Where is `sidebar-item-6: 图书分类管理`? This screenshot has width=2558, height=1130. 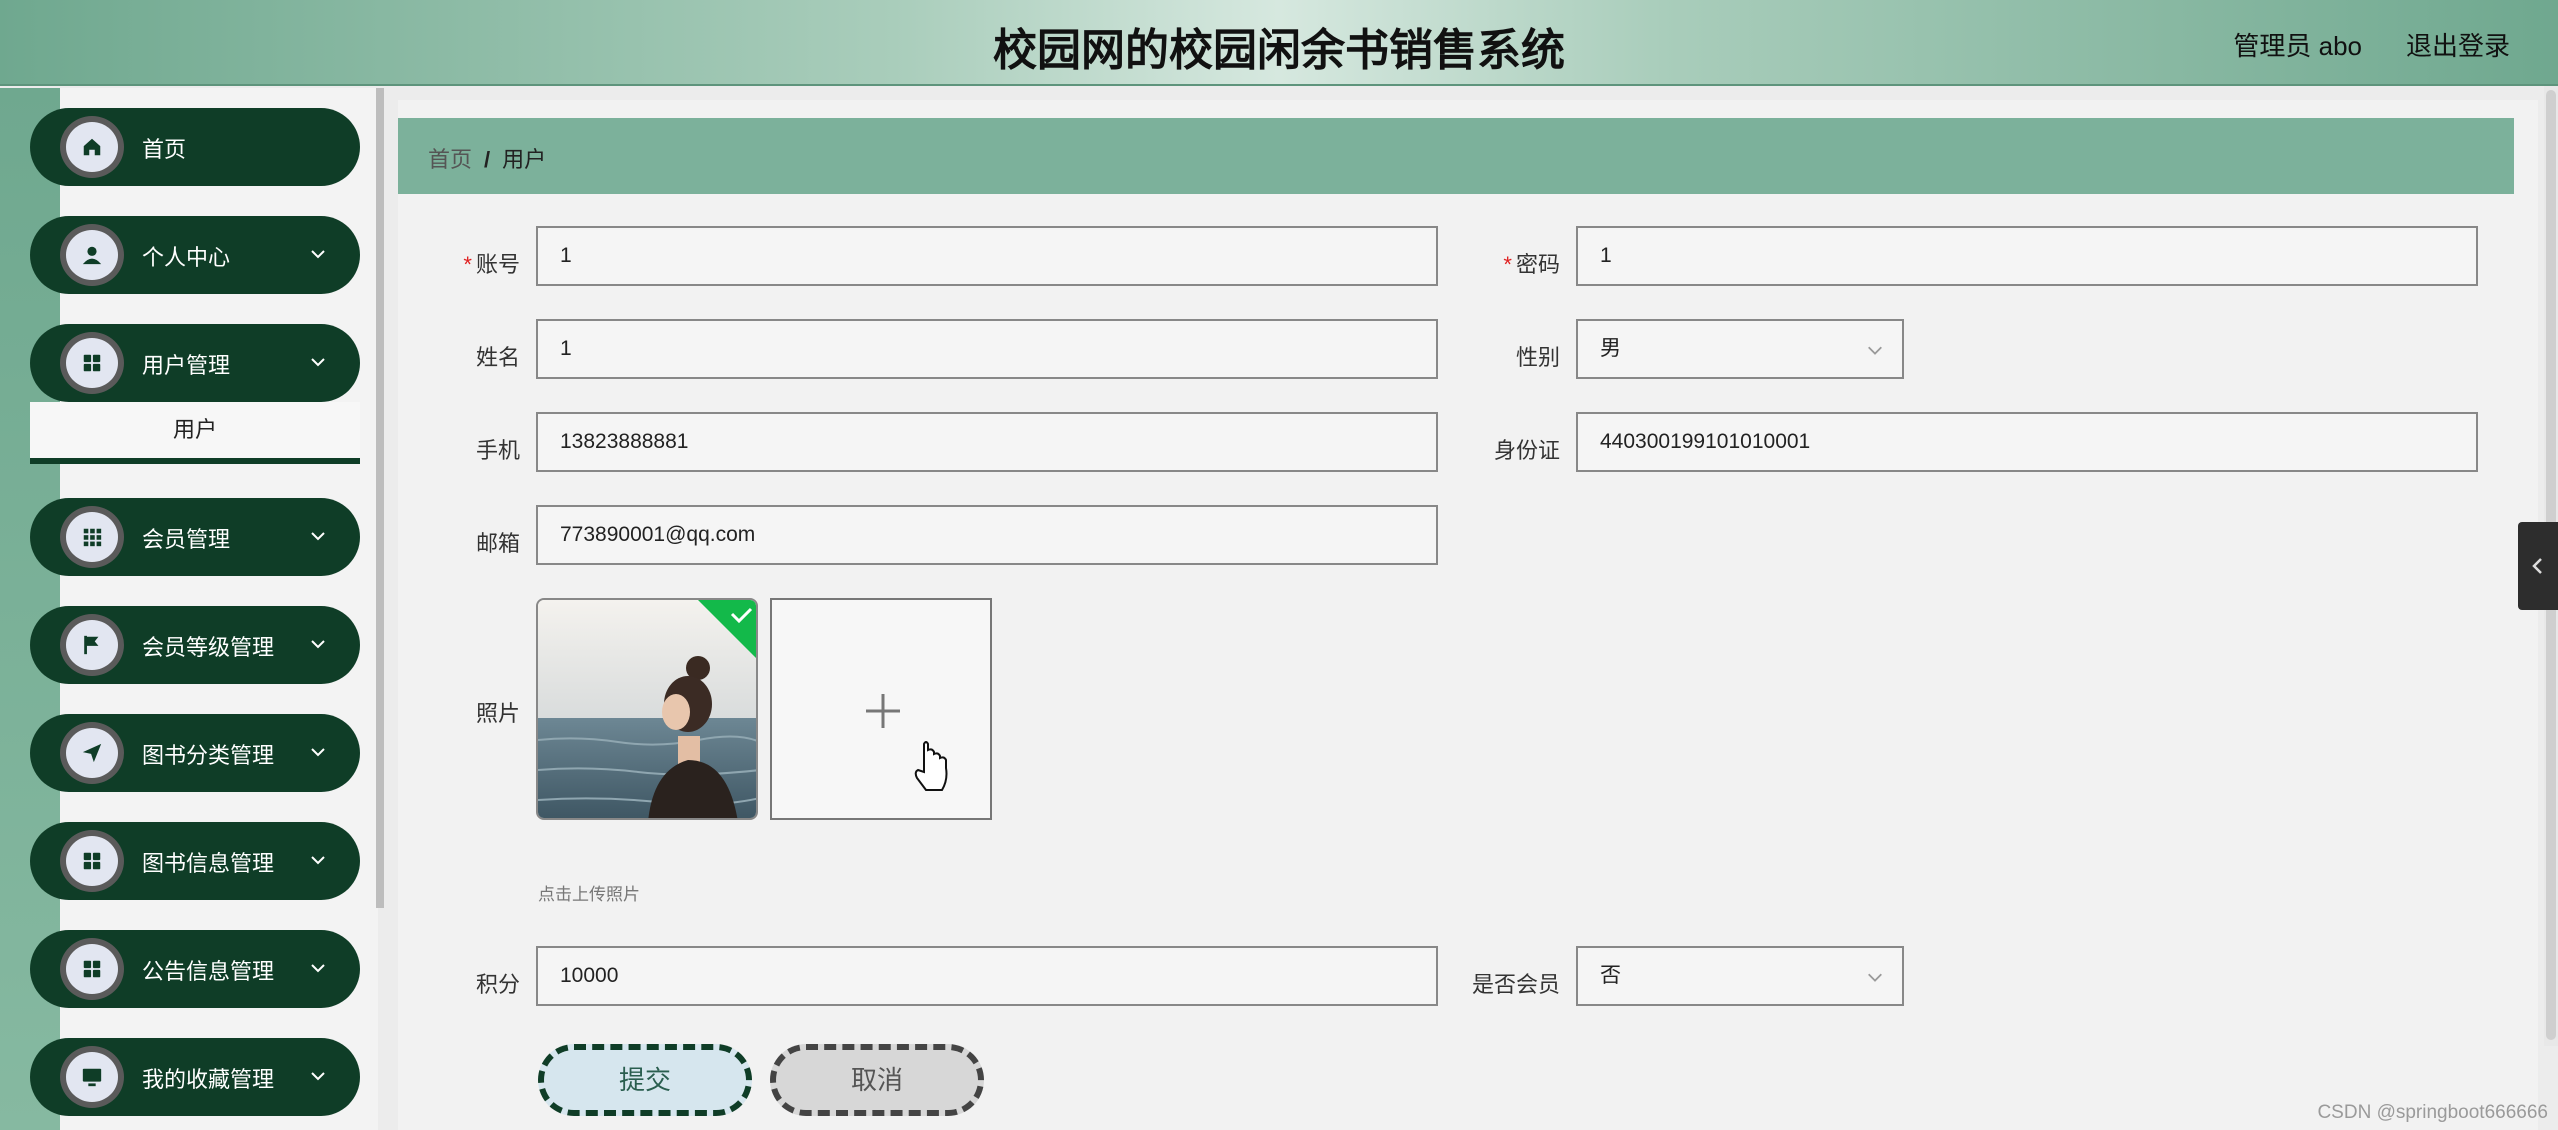 sidebar-item-6: 图书分类管理 is located at coordinates (195, 753).